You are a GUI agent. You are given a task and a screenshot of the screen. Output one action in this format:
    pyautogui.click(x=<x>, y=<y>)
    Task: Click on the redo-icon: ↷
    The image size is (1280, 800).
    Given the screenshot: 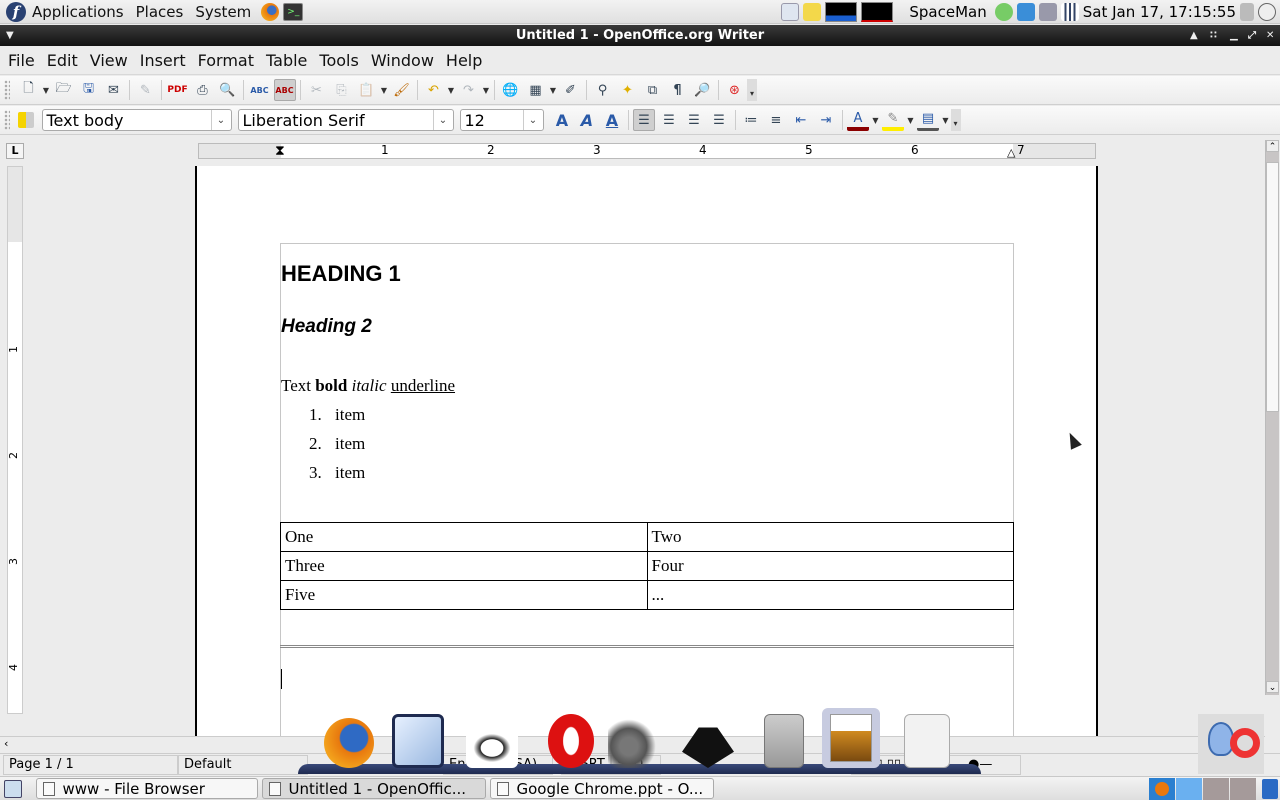 What is the action you would take?
    pyautogui.click(x=469, y=90)
    